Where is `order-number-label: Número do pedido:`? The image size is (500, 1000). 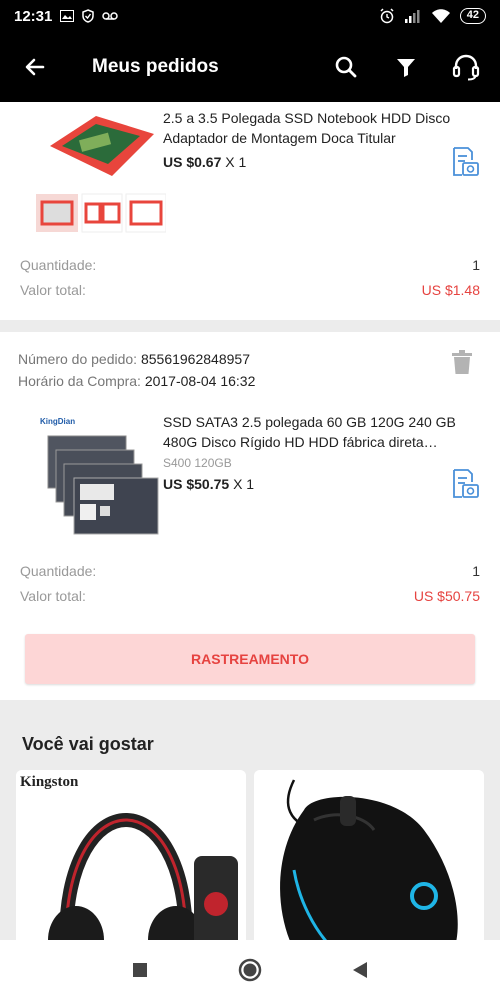
order-number-label: Número do pedido: is located at coordinates (78, 359).